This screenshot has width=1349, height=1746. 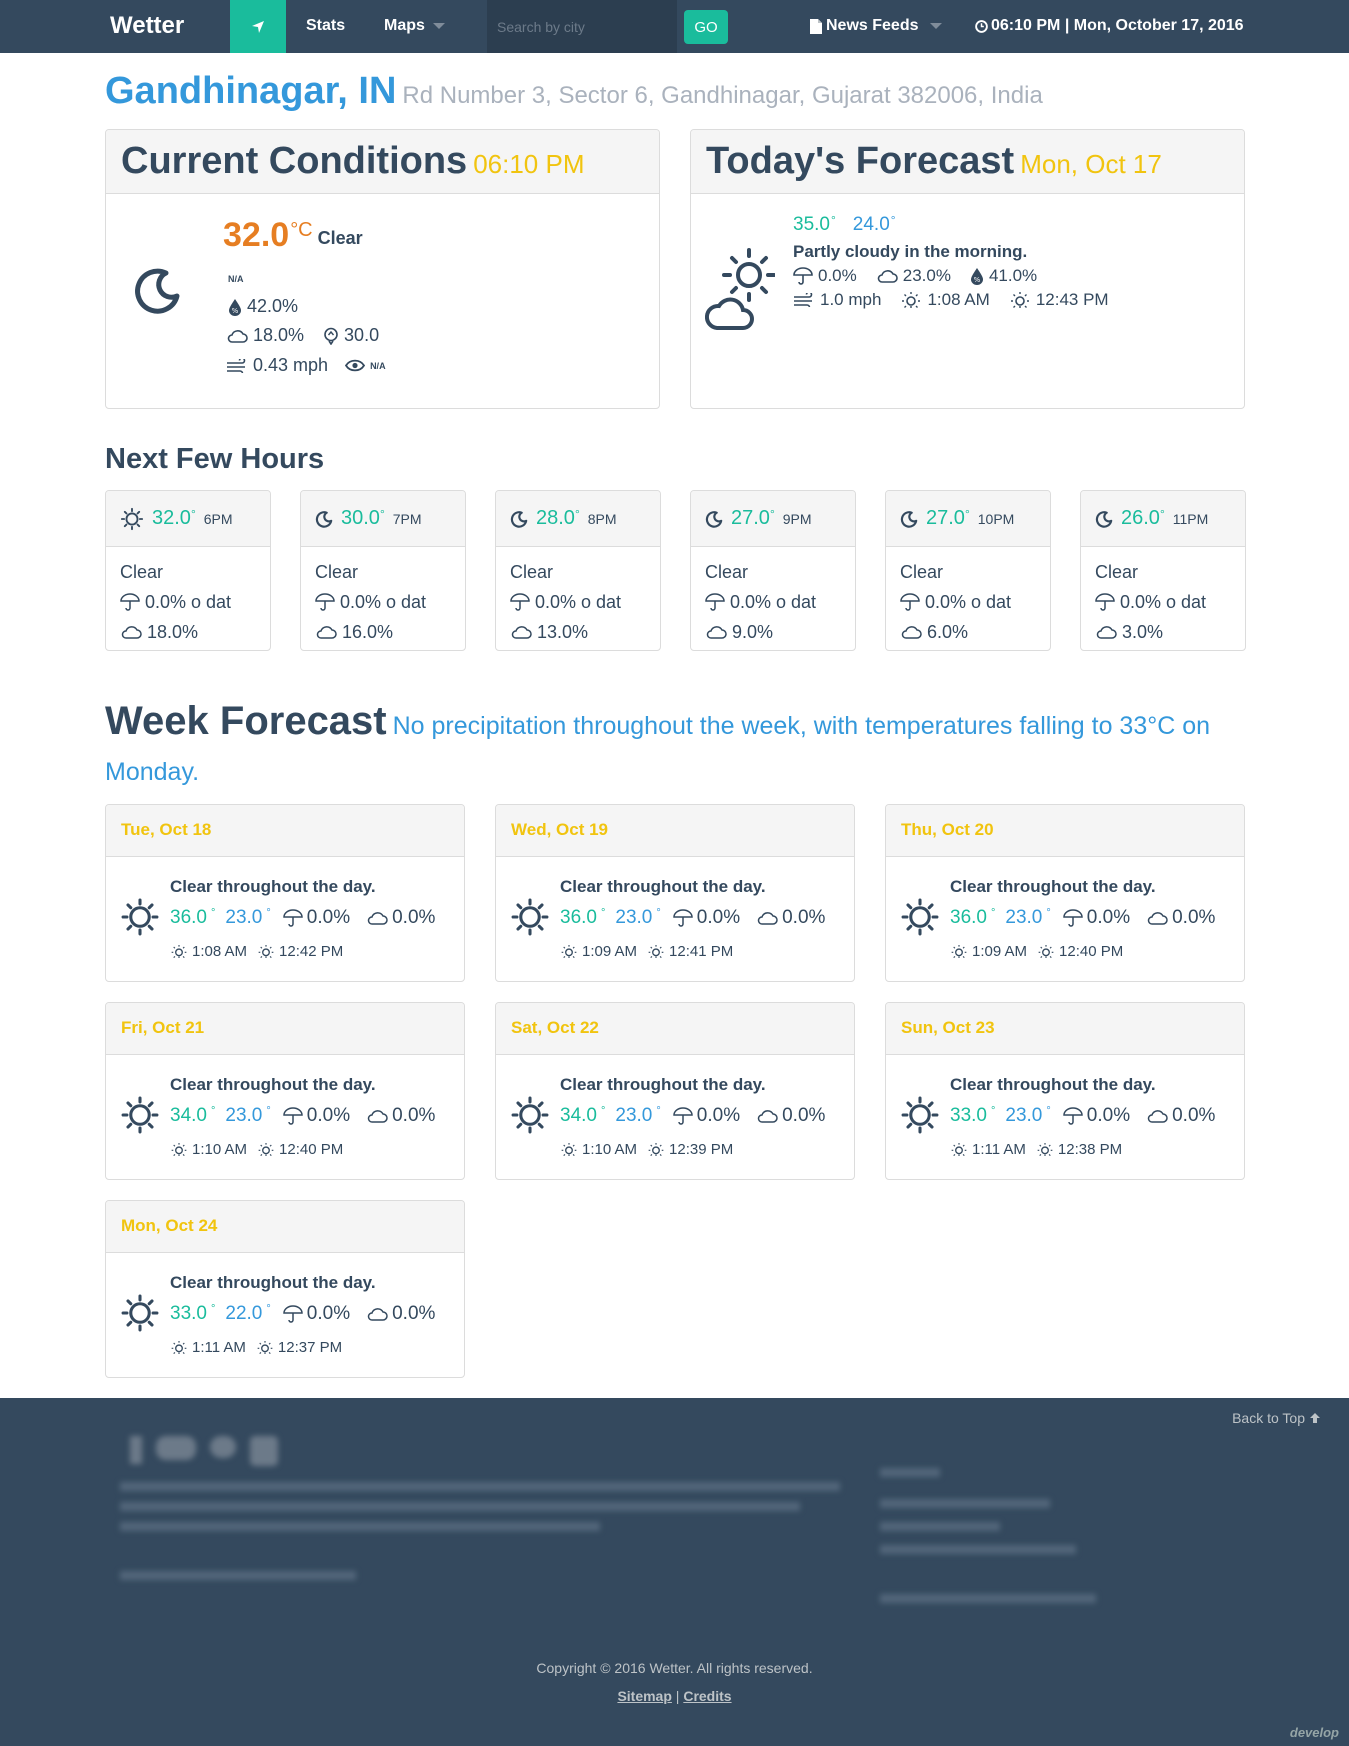 What do you see at coordinates (701, 1149) in the screenshot?
I see `day-sunset: 12:39 PM` at bounding box center [701, 1149].